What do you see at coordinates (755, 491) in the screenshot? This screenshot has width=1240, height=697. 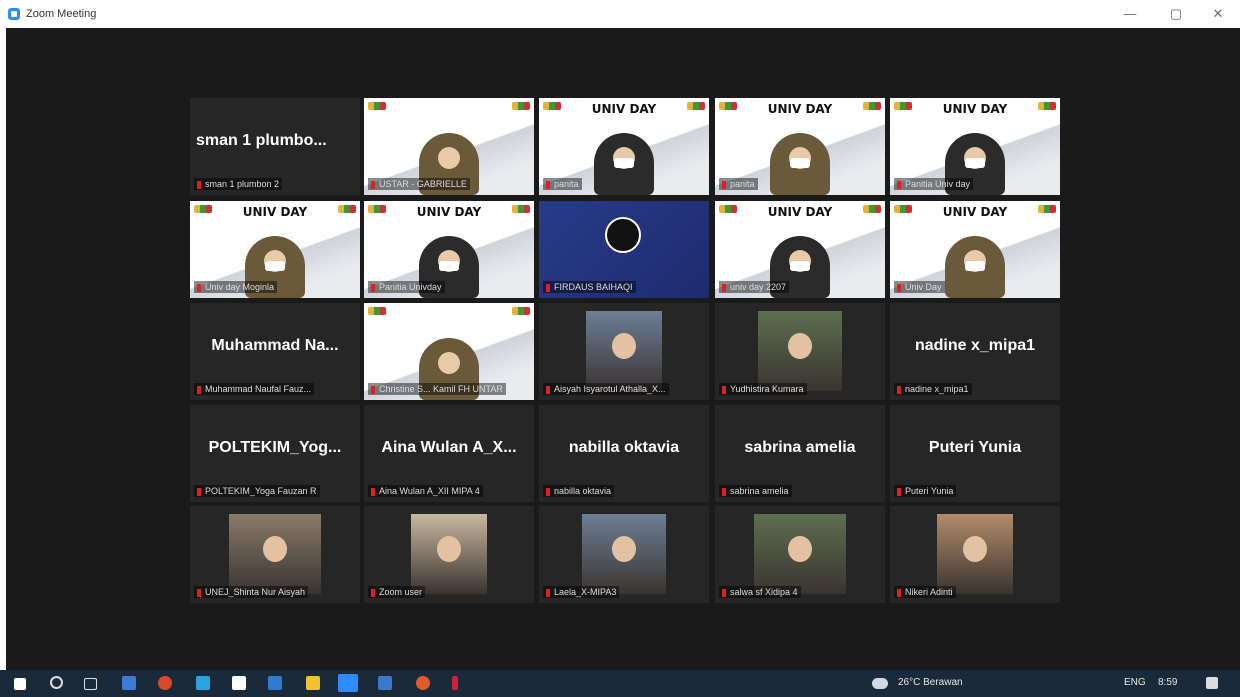 I see `participant-label: sabrina amelia` at bounding box center [755, 491].